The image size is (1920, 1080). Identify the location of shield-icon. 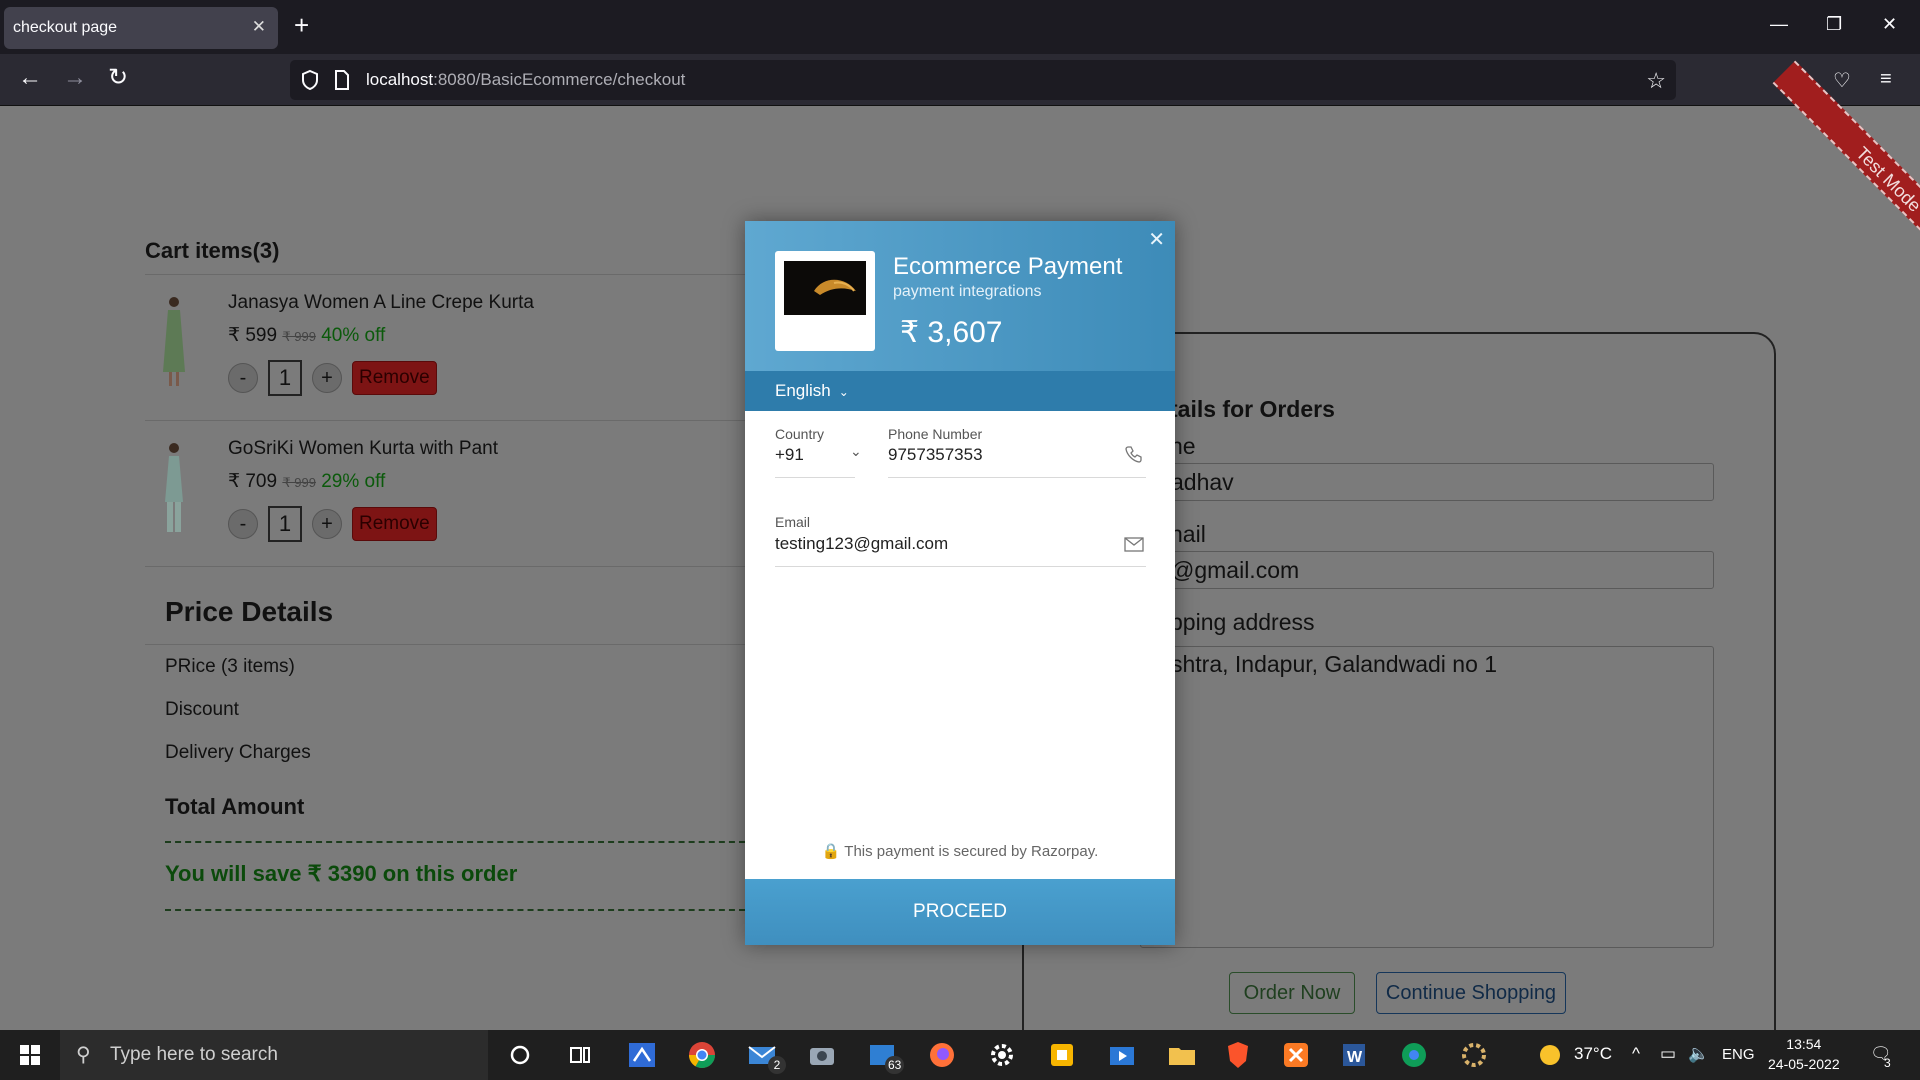
(310, 80).